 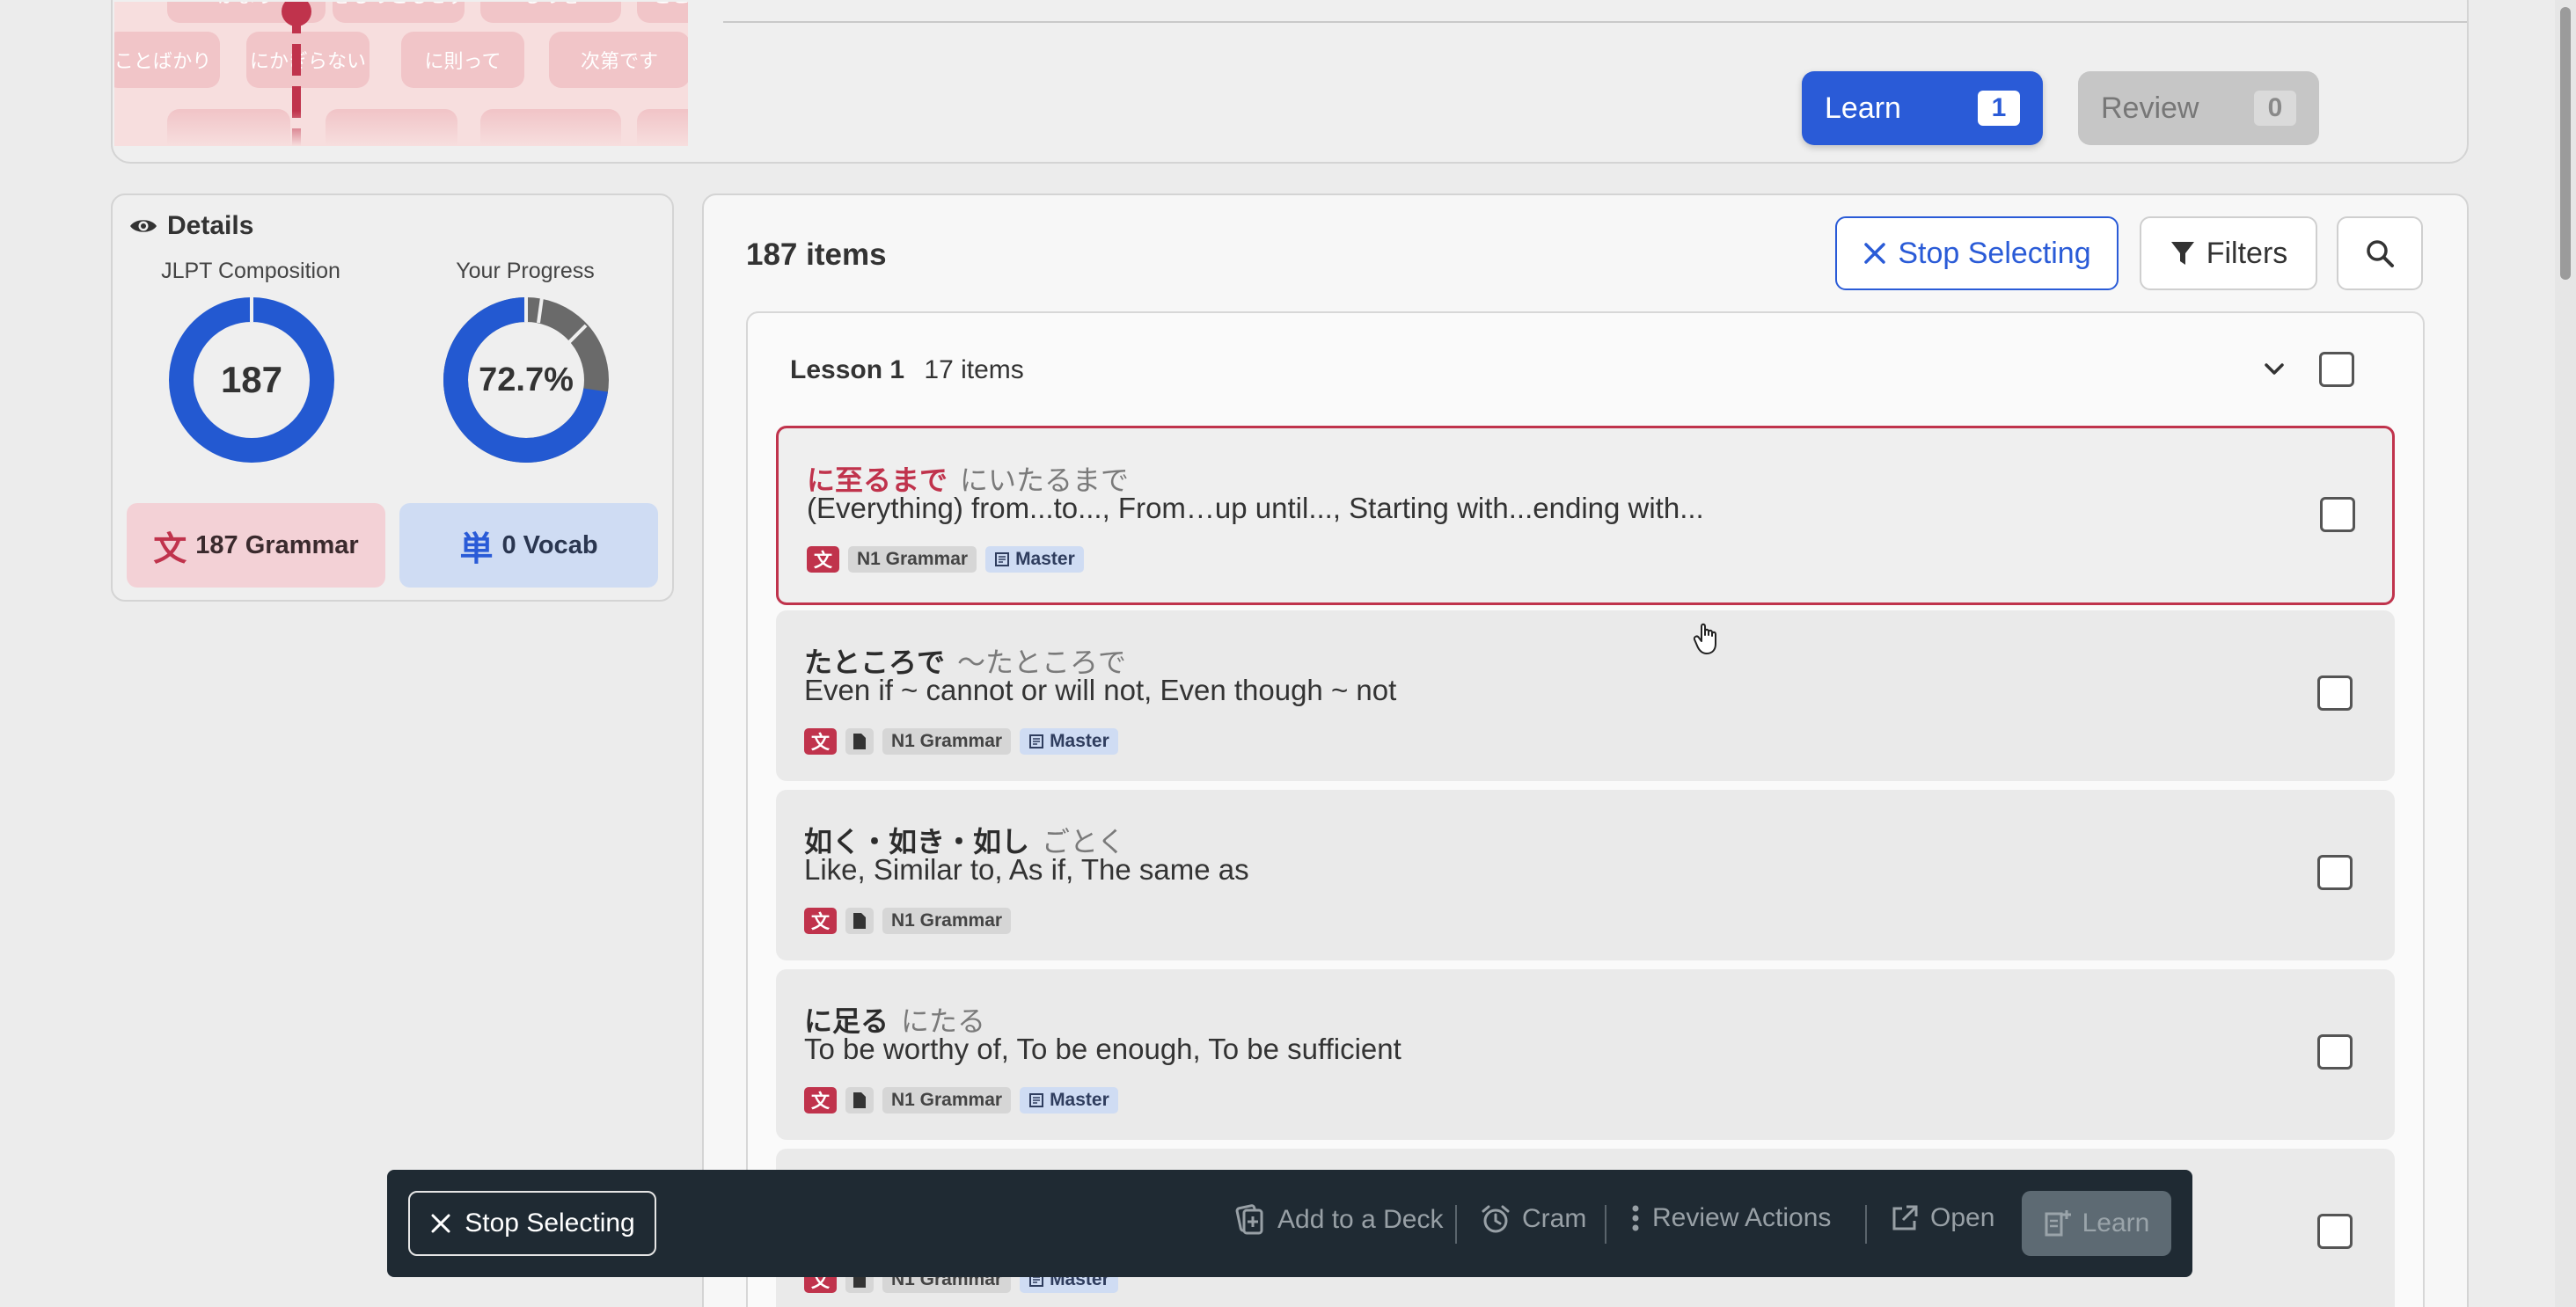 What do you see at coordinates (277, 544) in the screenshot?
I see `grammar-count-label: 187 Grammar` at bounding box center [277, 544].